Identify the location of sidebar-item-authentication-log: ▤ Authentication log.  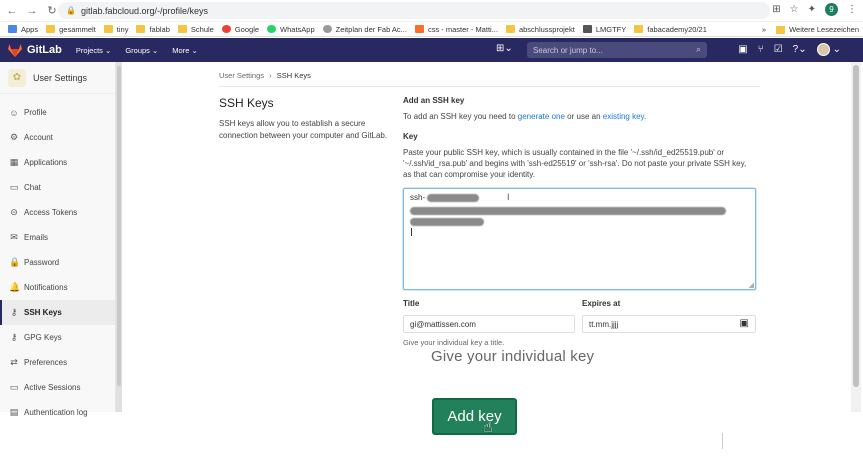
(57, 412).